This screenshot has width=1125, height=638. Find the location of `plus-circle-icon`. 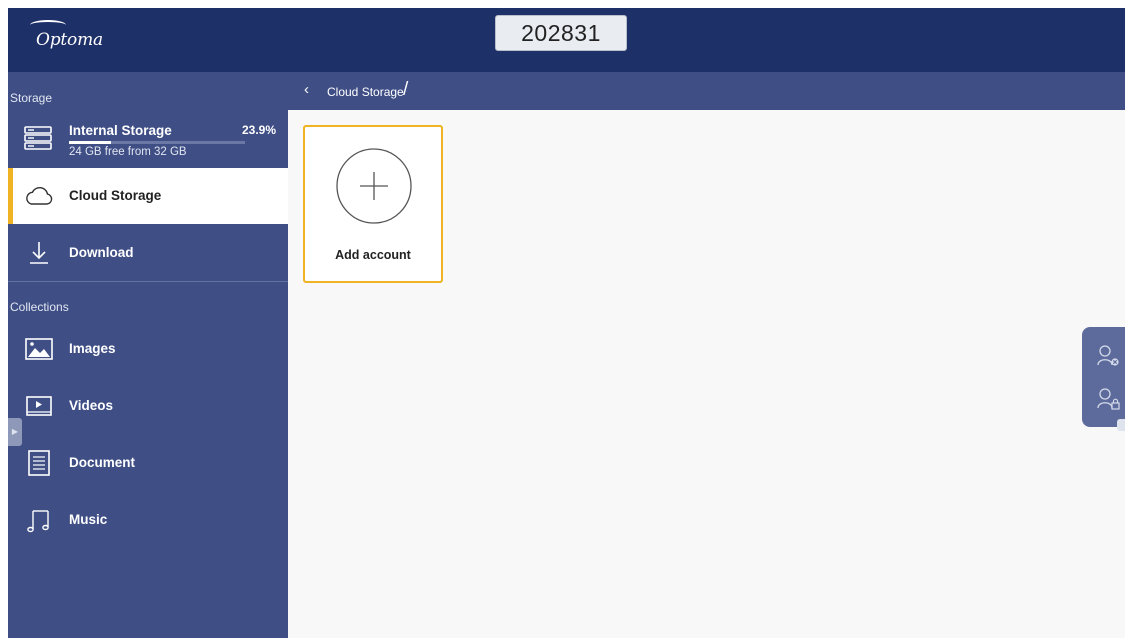

plus-circle-icon is located at coordinates (374, 186).